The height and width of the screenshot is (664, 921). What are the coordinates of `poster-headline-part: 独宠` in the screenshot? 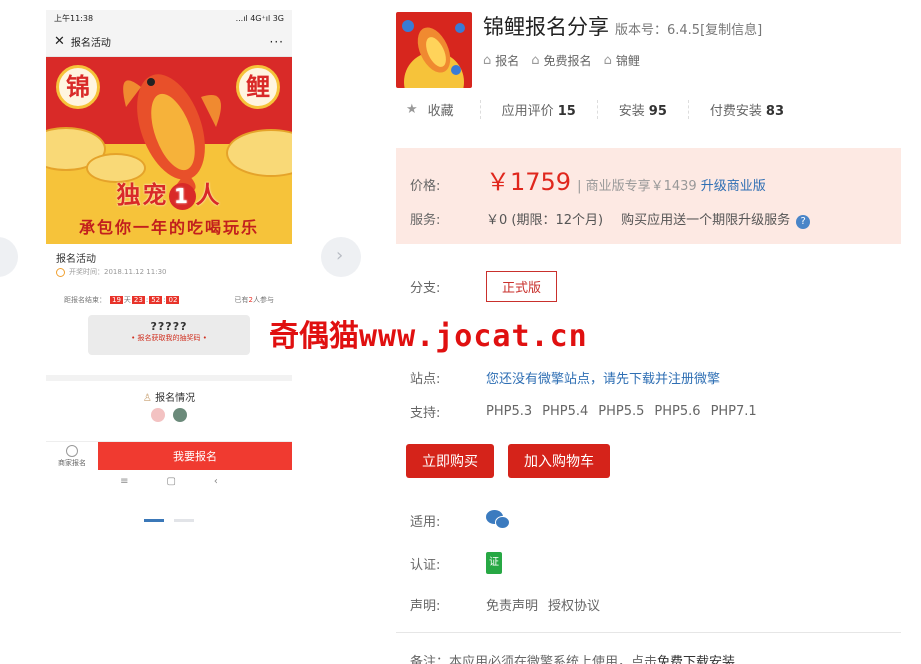 It's located at (142, 195).